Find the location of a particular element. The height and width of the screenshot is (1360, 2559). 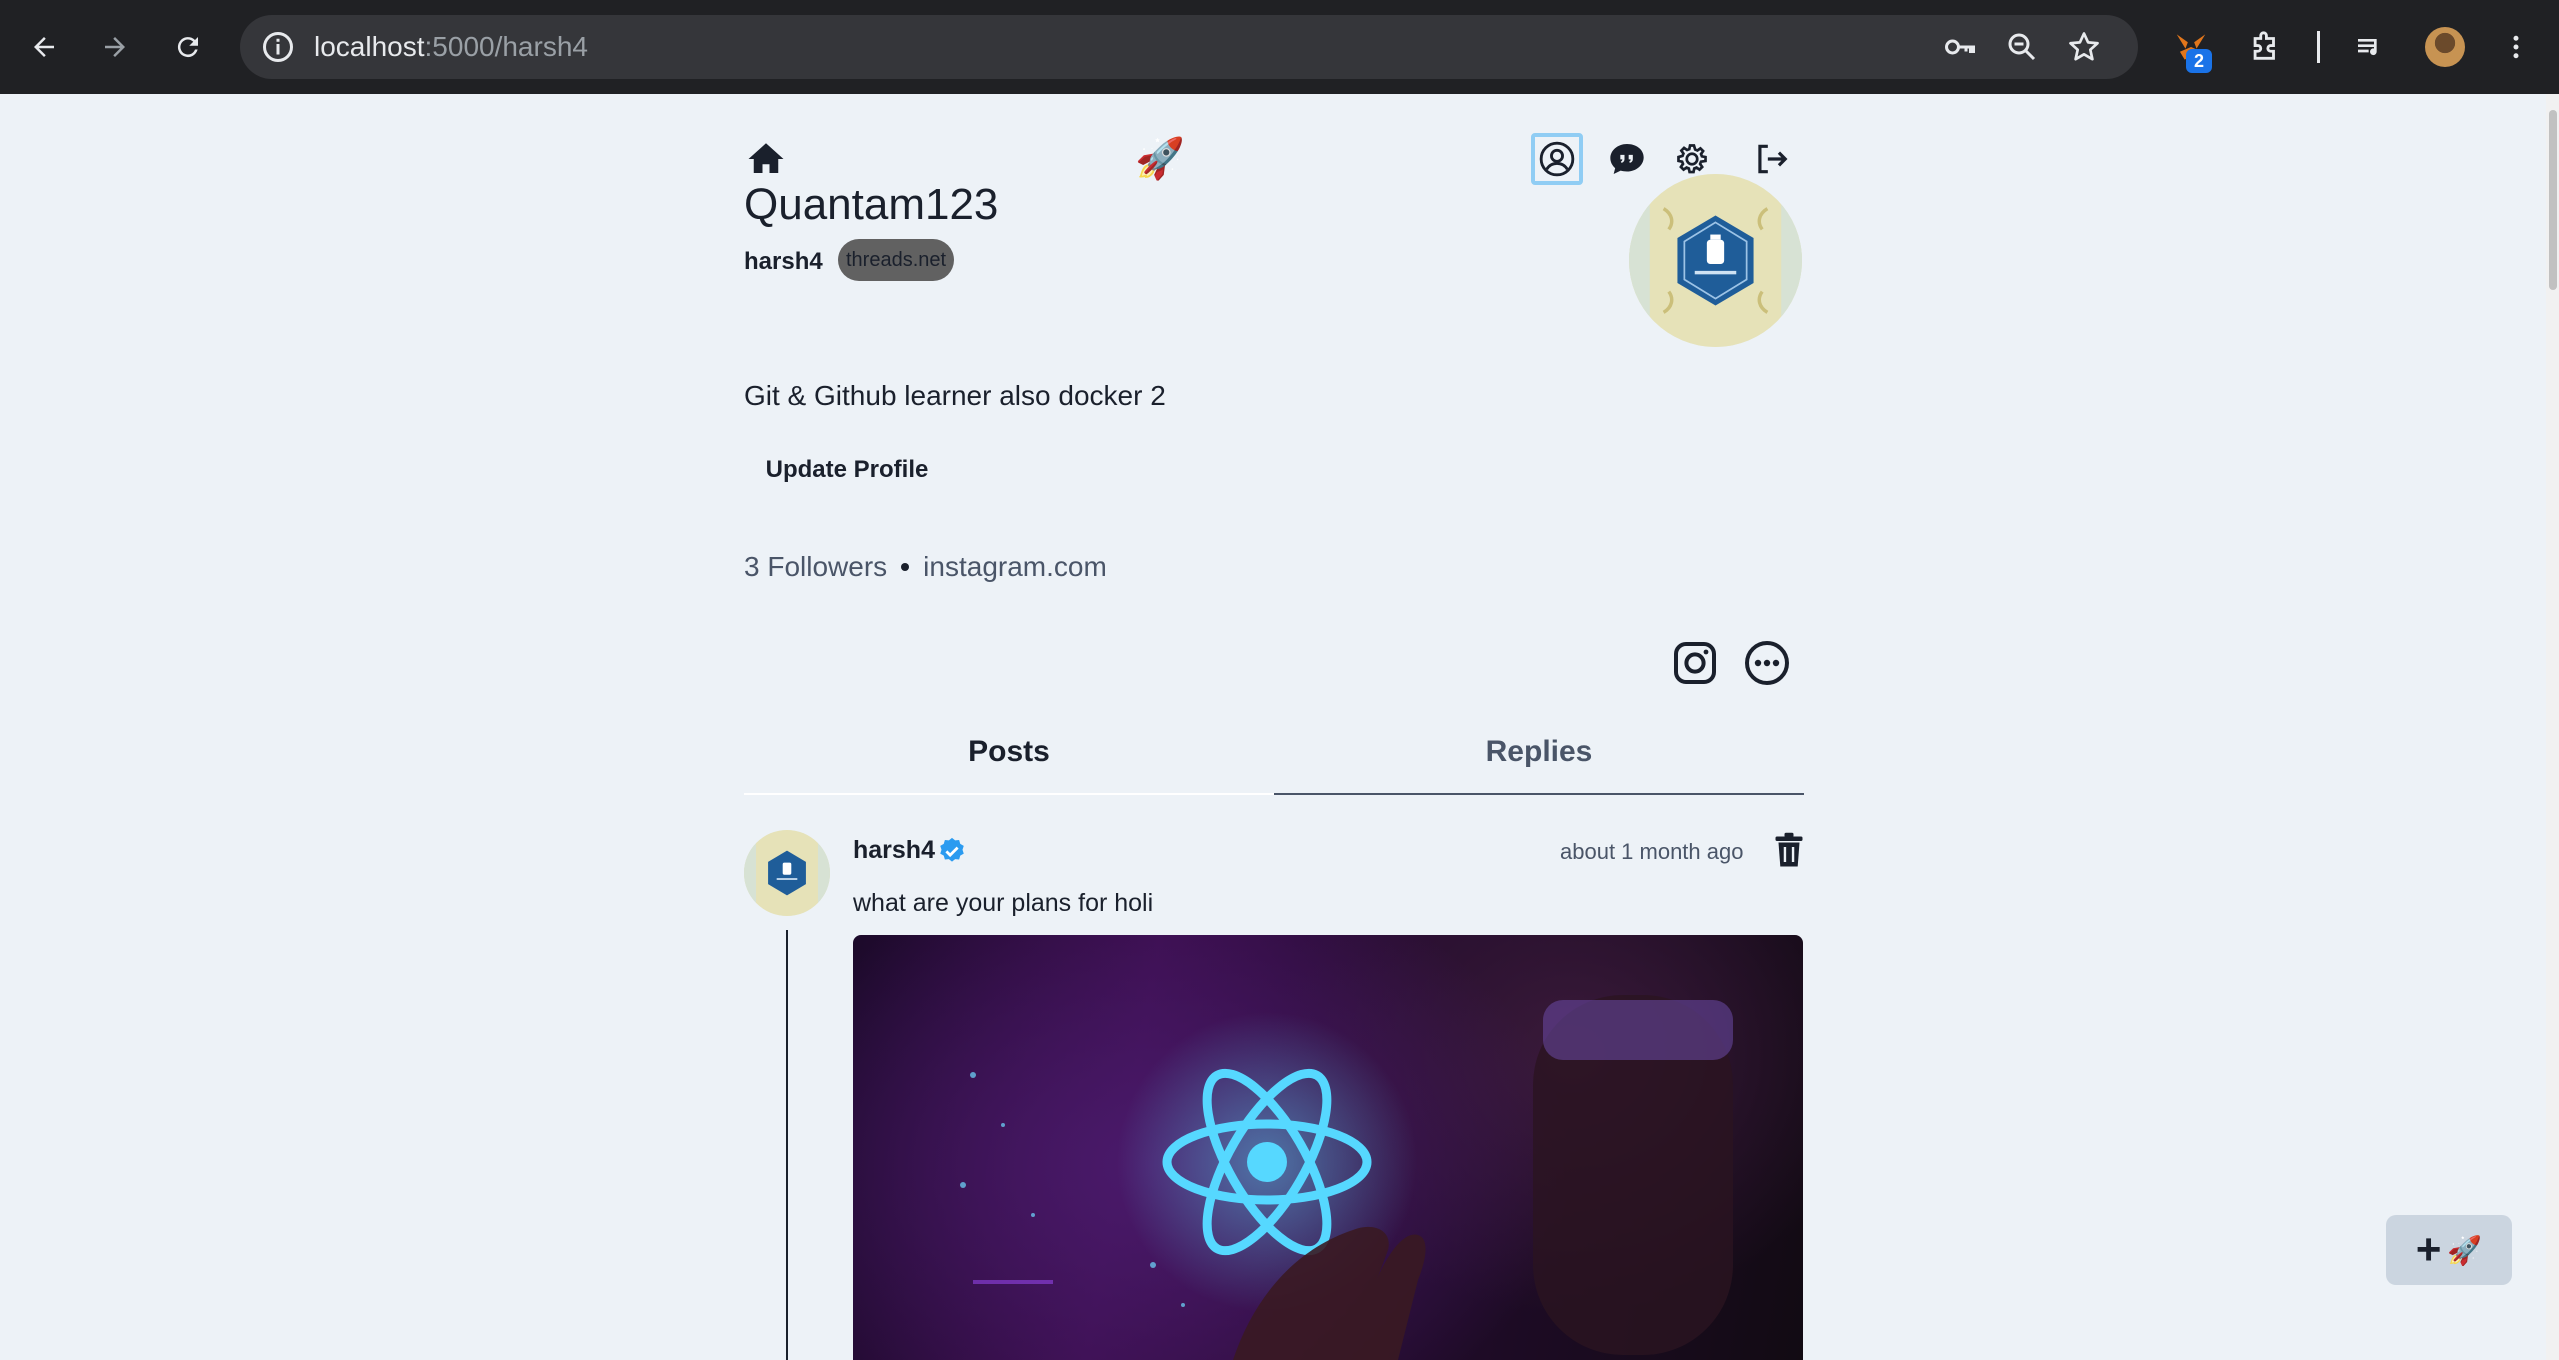

post-username: harsh4 is located at coordinates (894, 850).